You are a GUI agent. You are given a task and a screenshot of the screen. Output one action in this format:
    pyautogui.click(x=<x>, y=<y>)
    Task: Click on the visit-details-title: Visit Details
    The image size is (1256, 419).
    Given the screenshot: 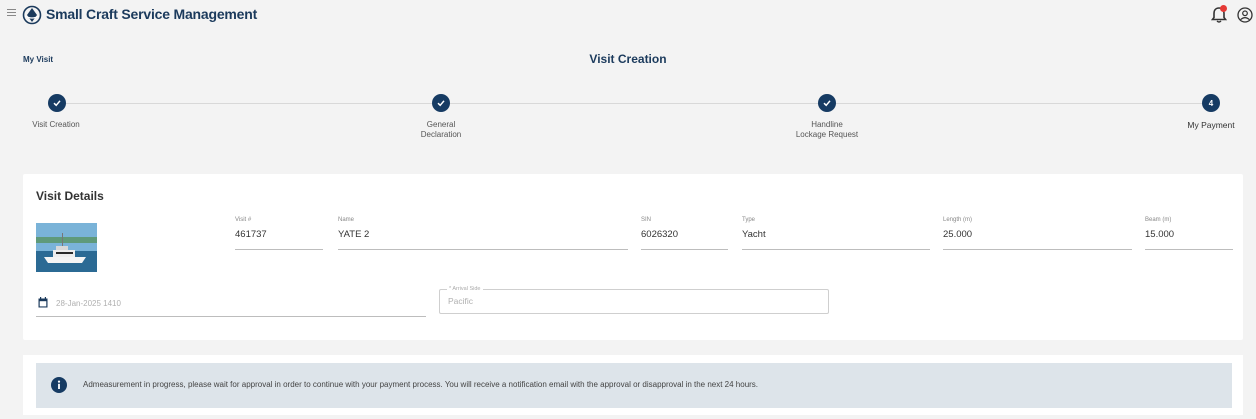 What is the action you would take?
    pyautogui.click(x=70, y=196)
    